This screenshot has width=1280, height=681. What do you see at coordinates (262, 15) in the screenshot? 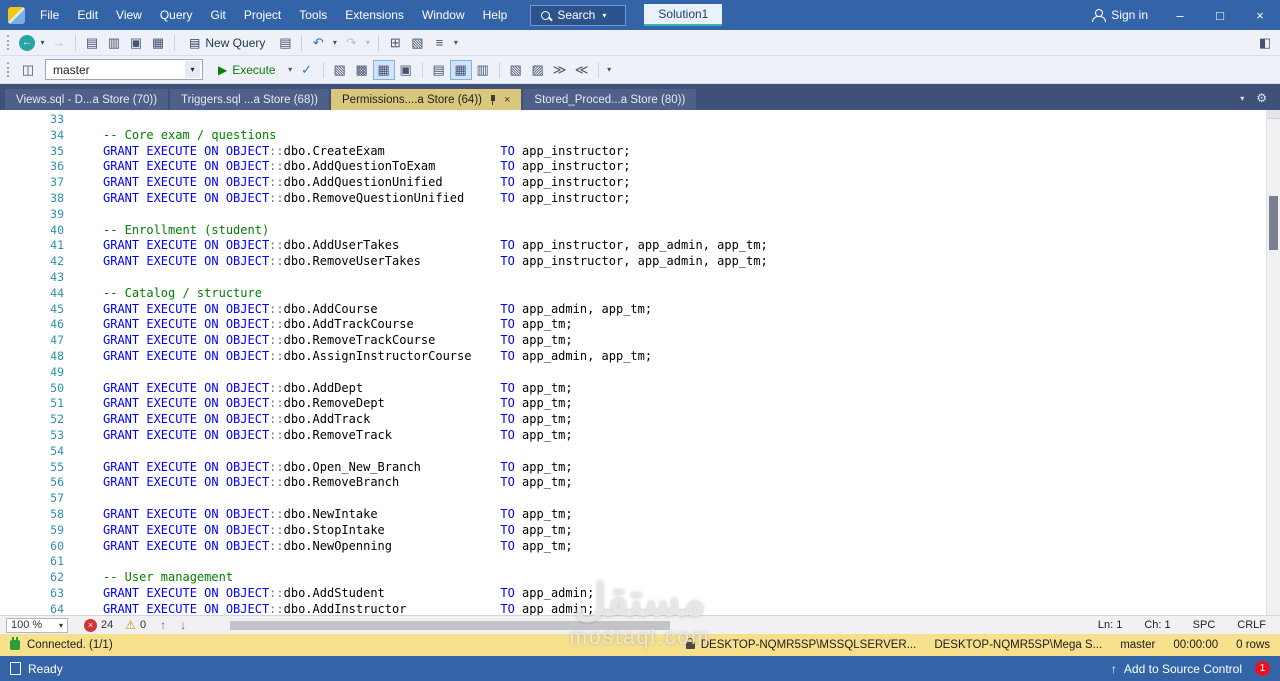
I see `menu-project: Project` at bounding box center [262, 15].